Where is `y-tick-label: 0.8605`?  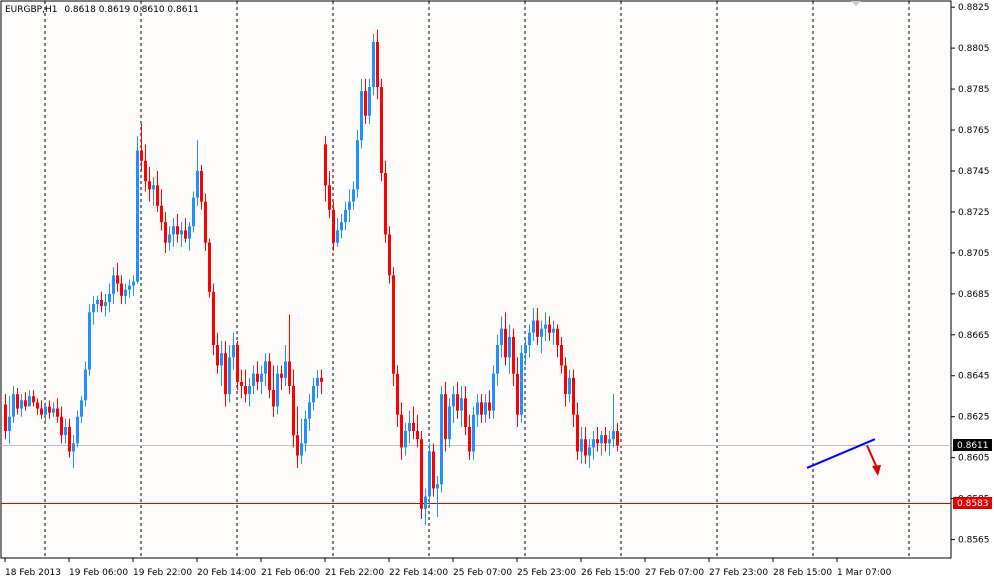
y-tick-label: 0.8605 is located at coordinates (974, 459).